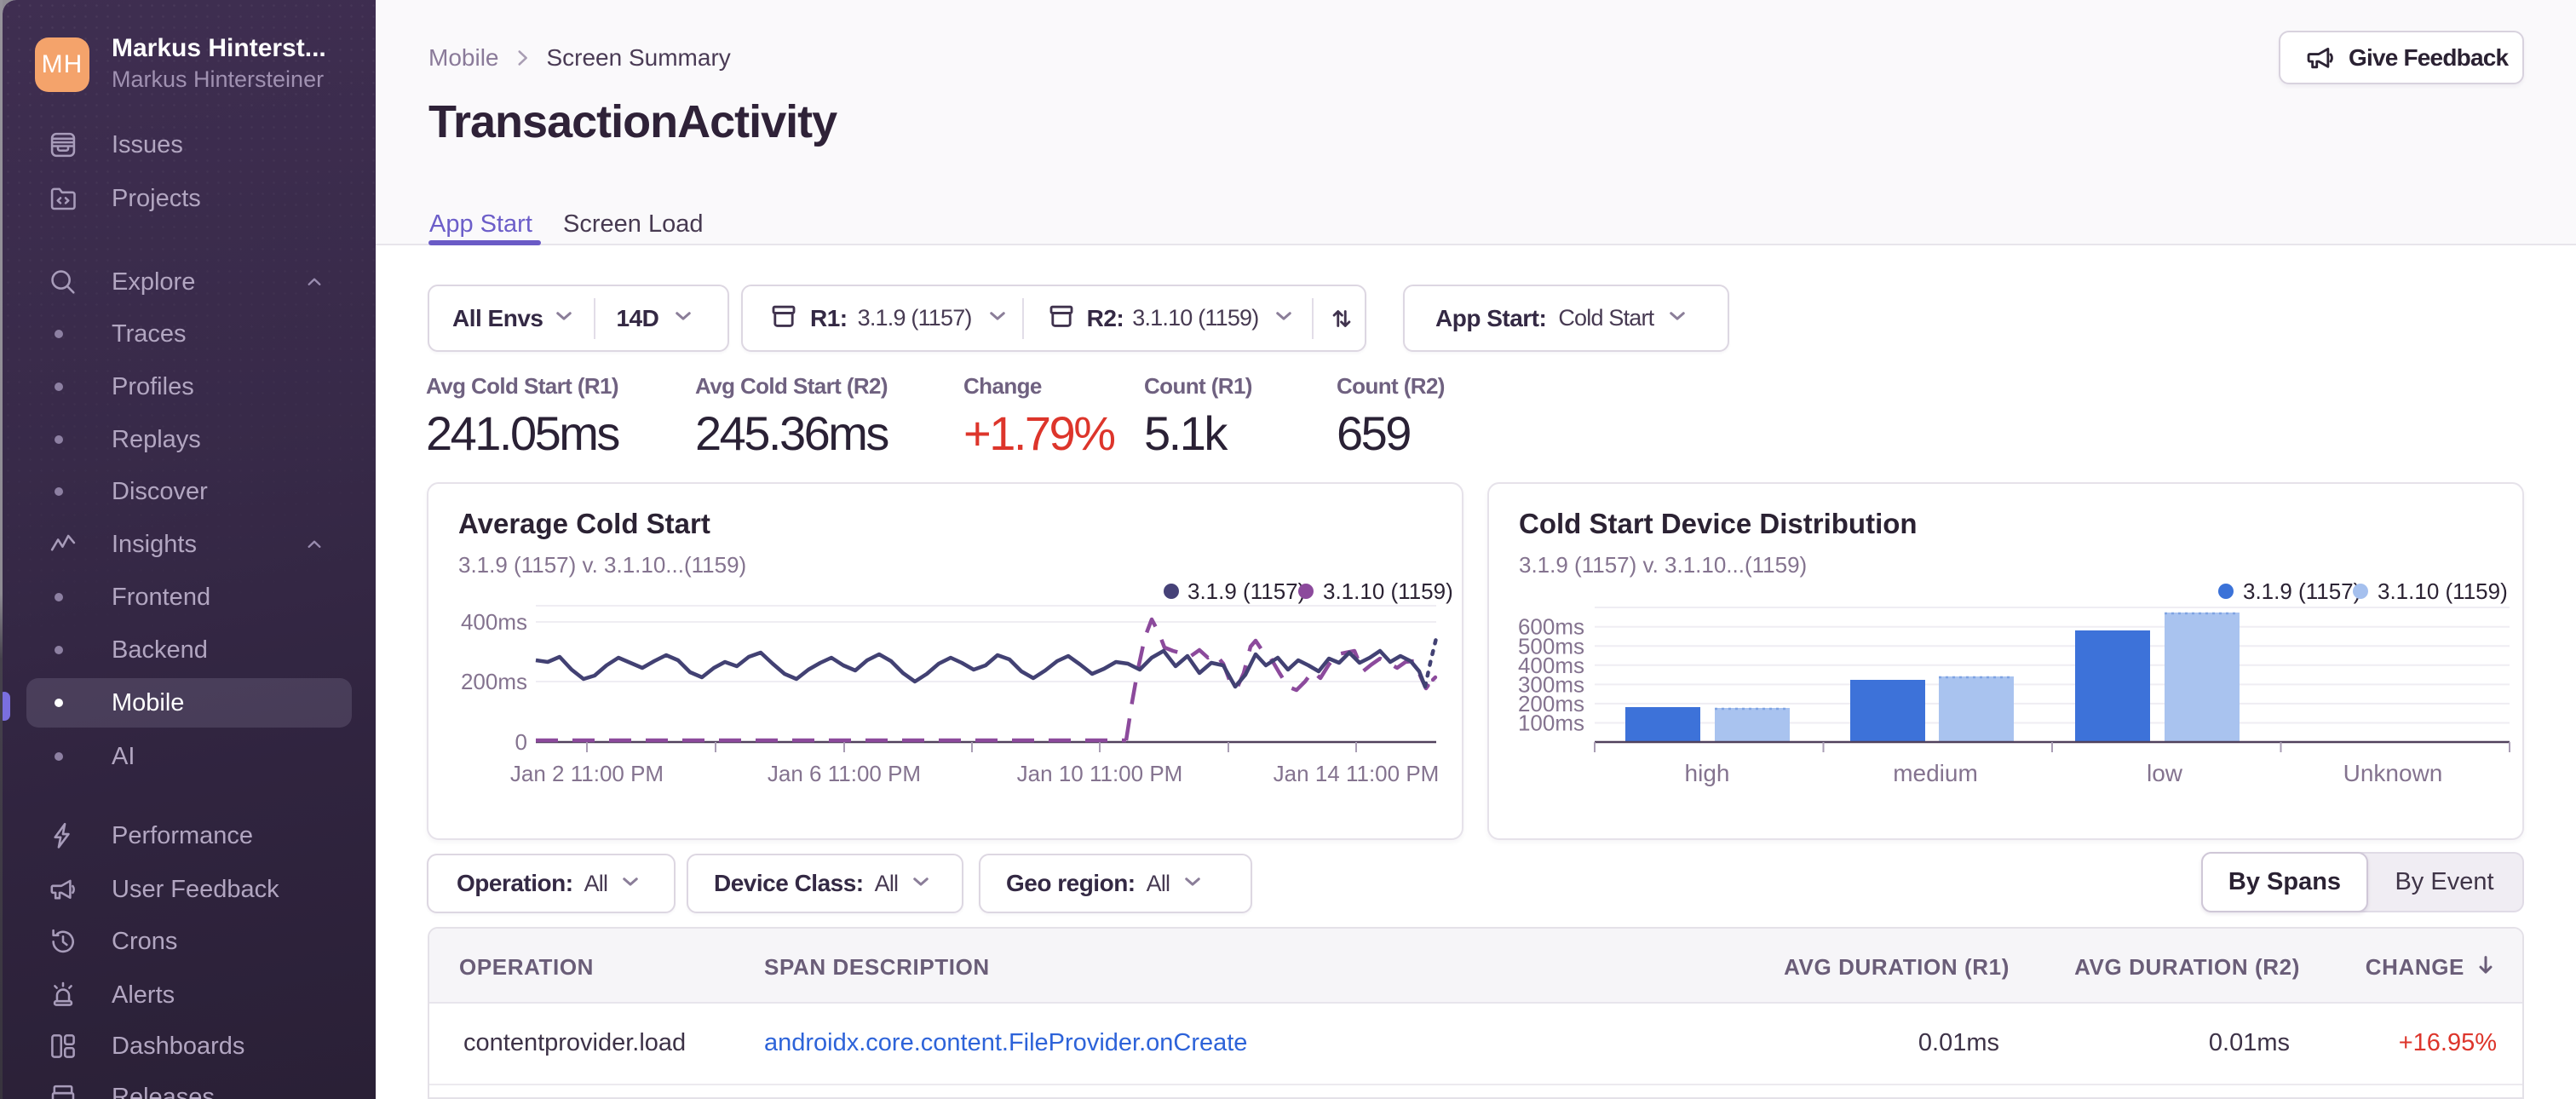 Image resolution: width=2576 pixels, height=1099 pixels. What do you see at coordinates (494, 622) in the screenshot?
I see `svg-text: 400ms` at bounding box center [494, 622].